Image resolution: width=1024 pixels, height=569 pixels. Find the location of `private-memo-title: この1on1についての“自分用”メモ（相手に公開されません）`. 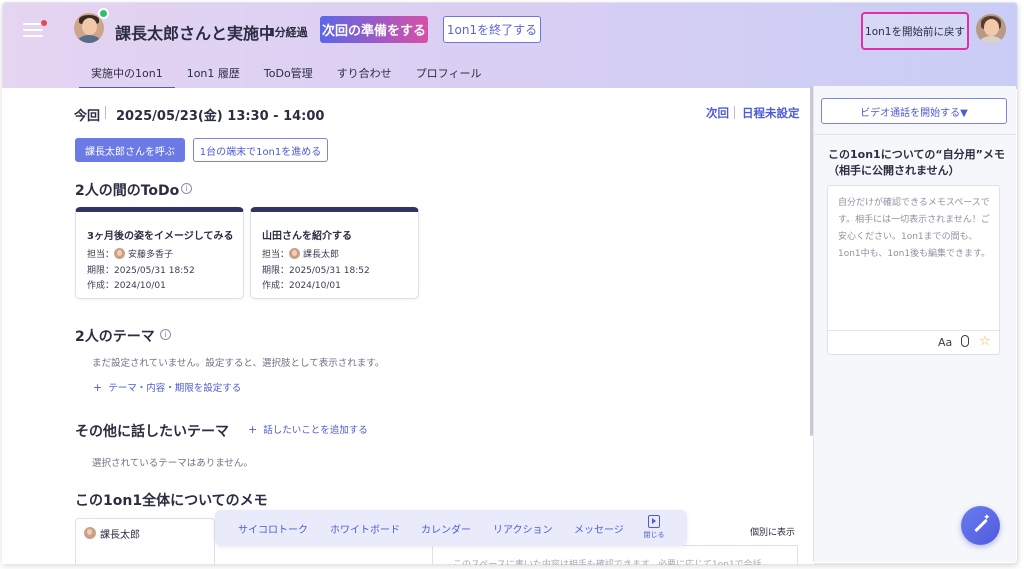

private-memo-title: この1on1についての“自分用”メモ（相手に公開されません） is located at coordinates (916, 162).